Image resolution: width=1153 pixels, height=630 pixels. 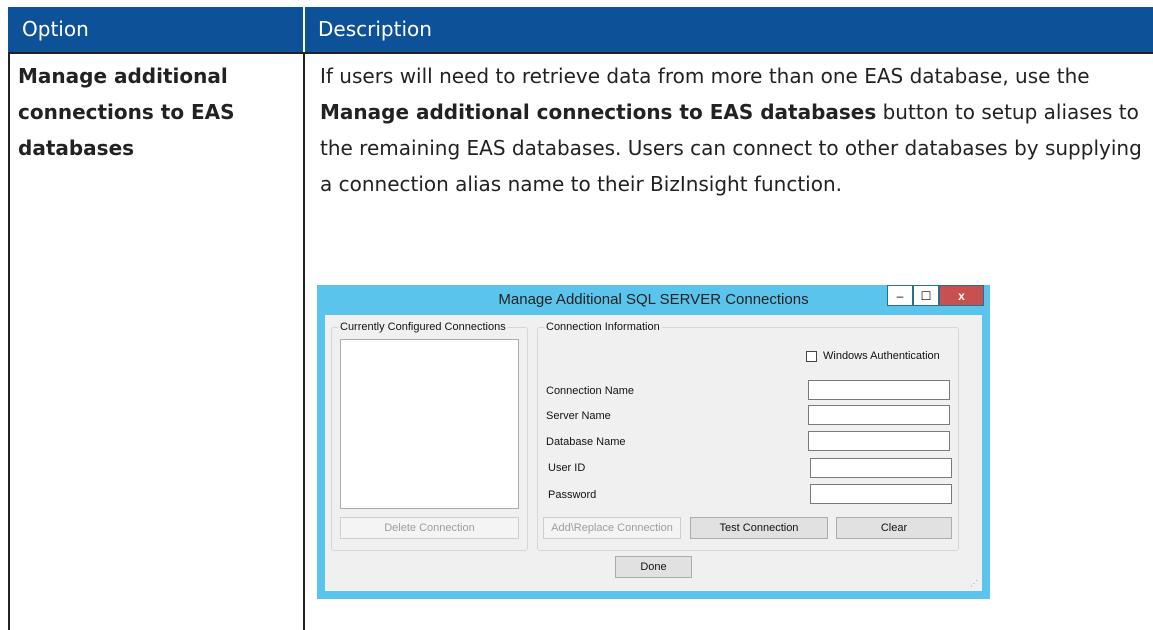 What do you see at coordinates (612, 528) in the screenshot?
I see `add-replace-connection-button: Add\Replace Connection` at bounding box center [612, 528].